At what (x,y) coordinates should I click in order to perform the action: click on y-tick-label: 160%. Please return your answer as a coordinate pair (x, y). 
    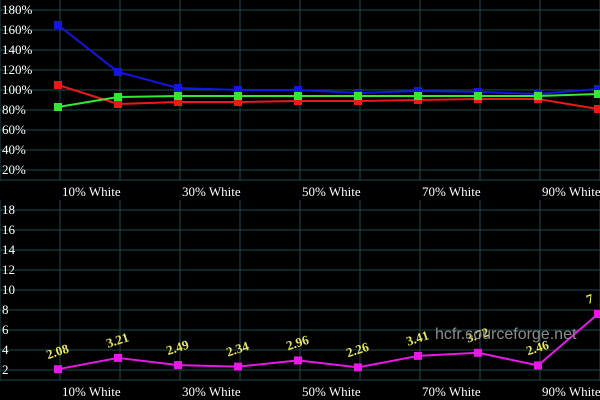
    Looking at the image, I should click on (17, 29).